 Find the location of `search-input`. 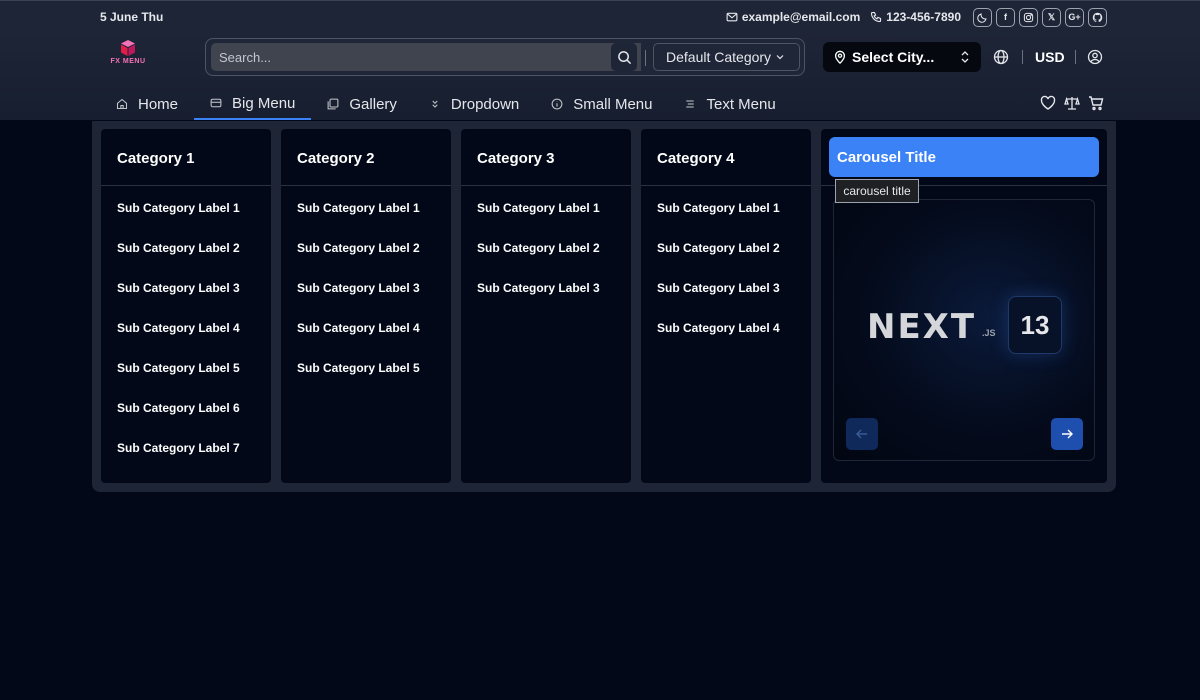

search-input is located at coordinates (426, 57).